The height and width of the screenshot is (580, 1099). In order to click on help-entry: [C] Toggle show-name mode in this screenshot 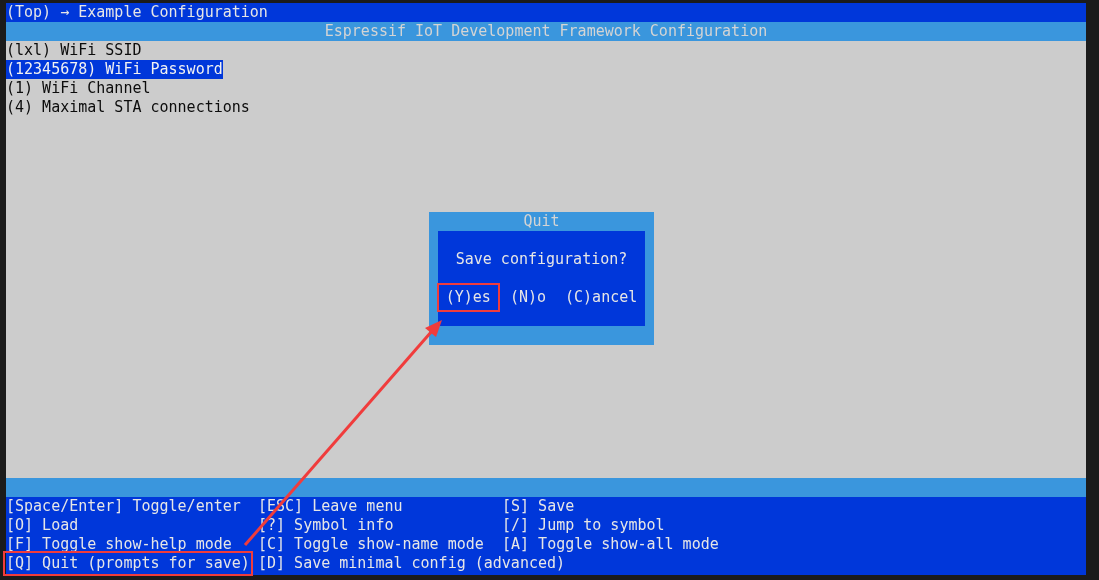, I will do `click(371, 544)`.